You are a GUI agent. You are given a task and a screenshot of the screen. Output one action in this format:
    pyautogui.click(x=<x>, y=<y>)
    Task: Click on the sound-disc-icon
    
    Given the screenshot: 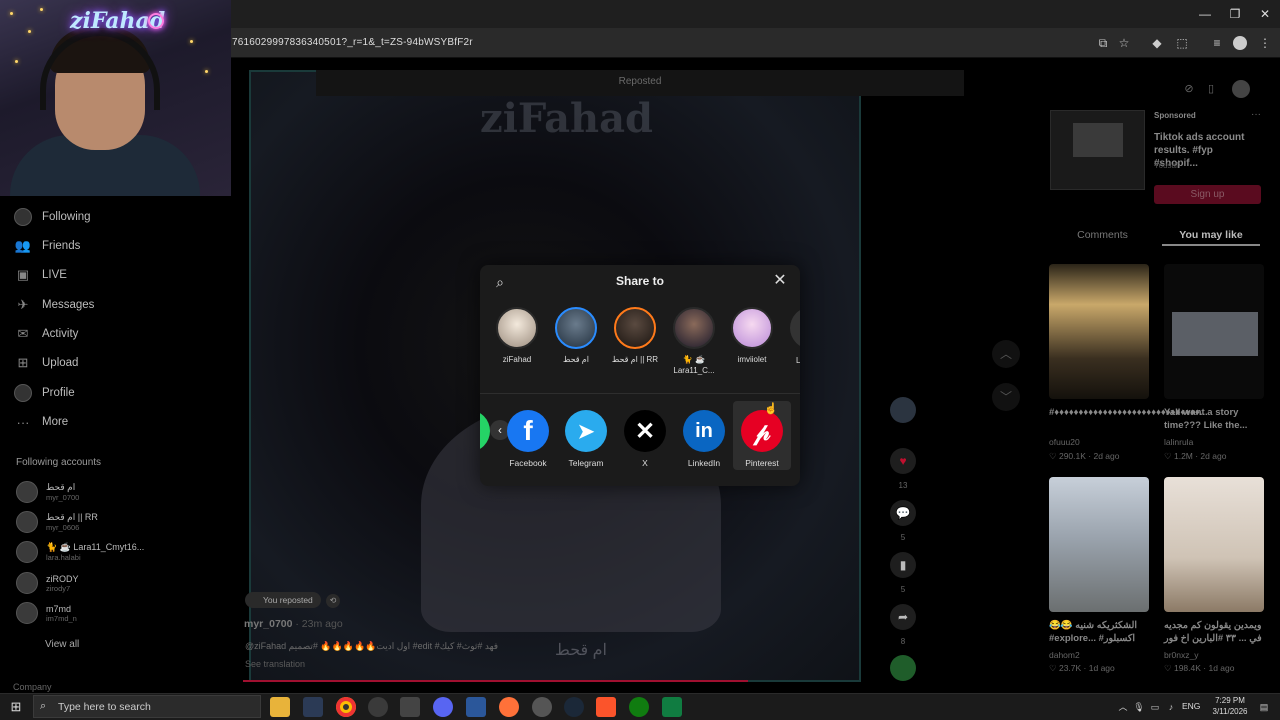 What is the action you would take?
    pyautogui.click(x=903, y=668)
    